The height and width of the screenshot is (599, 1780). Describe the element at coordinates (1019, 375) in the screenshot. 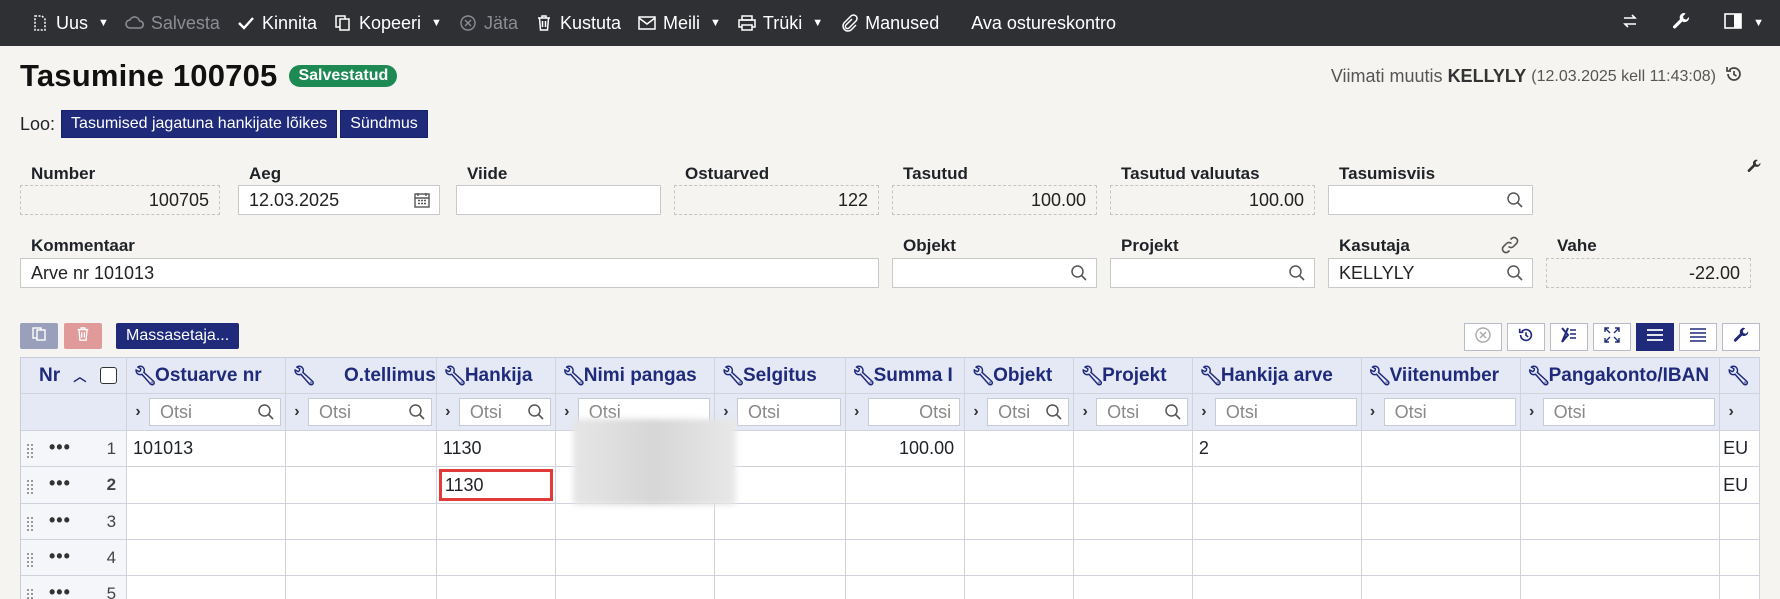

I see `col-header-object: 🔧︎Objekt` at that location.